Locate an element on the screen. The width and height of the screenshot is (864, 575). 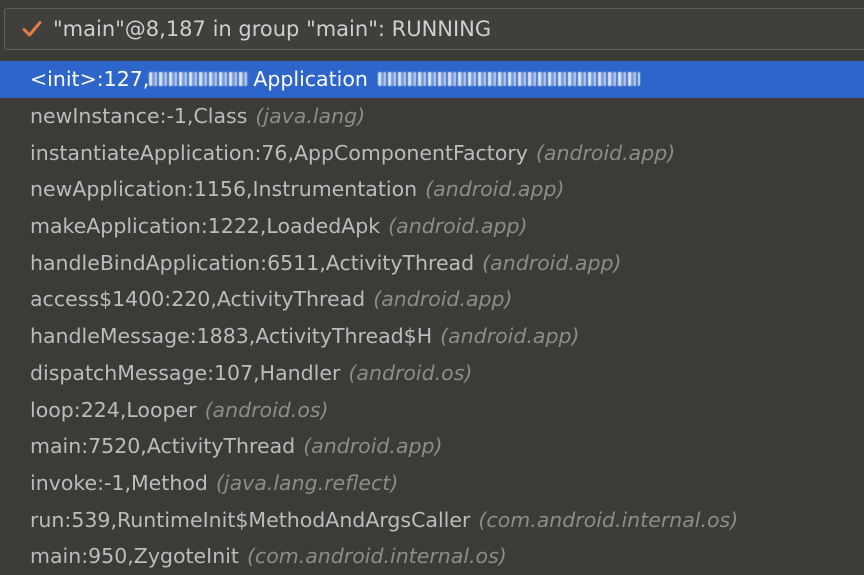
stack-frame: loop:224, Looper (android.os) is located at coordinates (432, 409).